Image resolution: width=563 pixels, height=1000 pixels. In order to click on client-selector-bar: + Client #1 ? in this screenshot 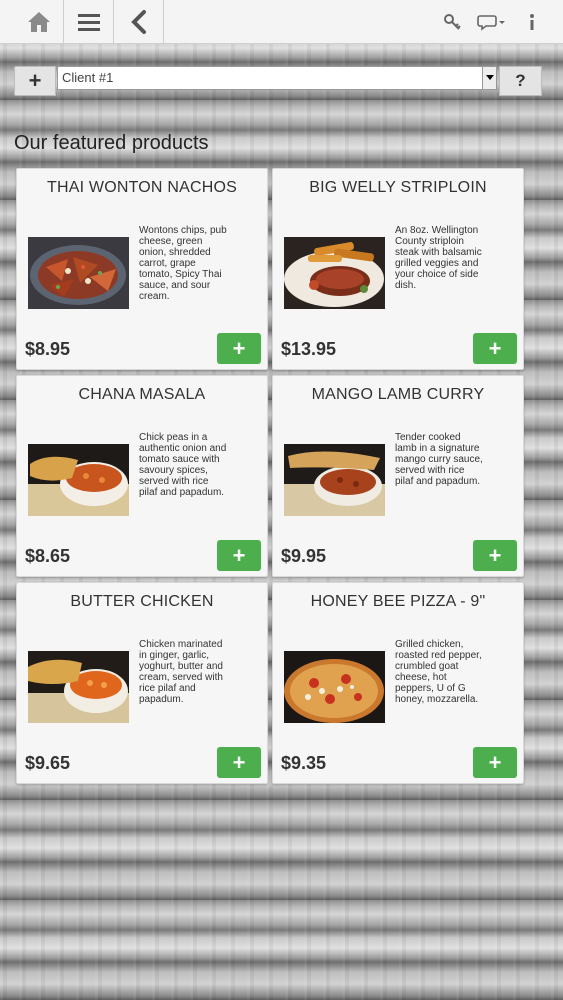, I will do `click(278, 80)`.